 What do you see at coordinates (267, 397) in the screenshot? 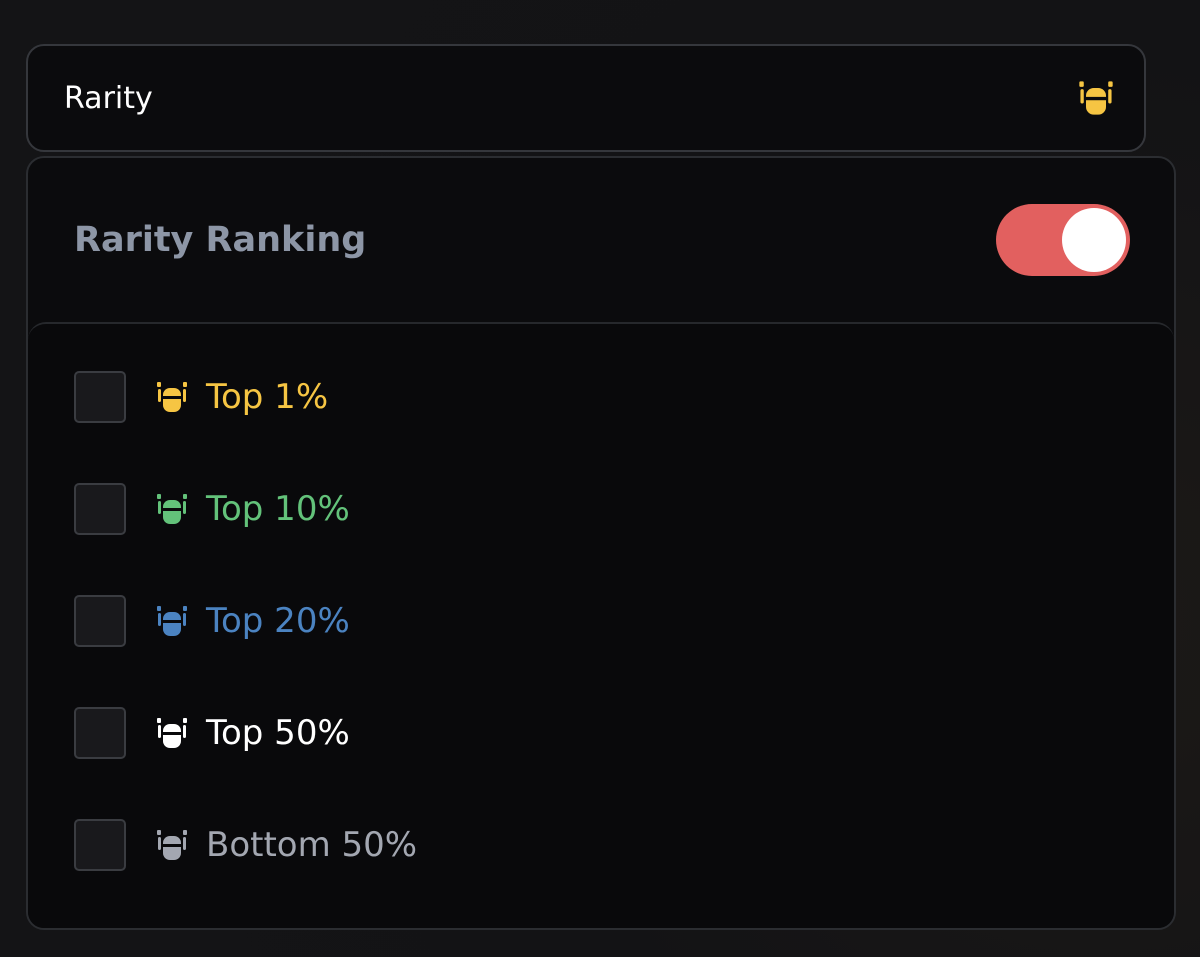
I see `rarity-option-label: Top 1%` at bounding box center [267, 397].